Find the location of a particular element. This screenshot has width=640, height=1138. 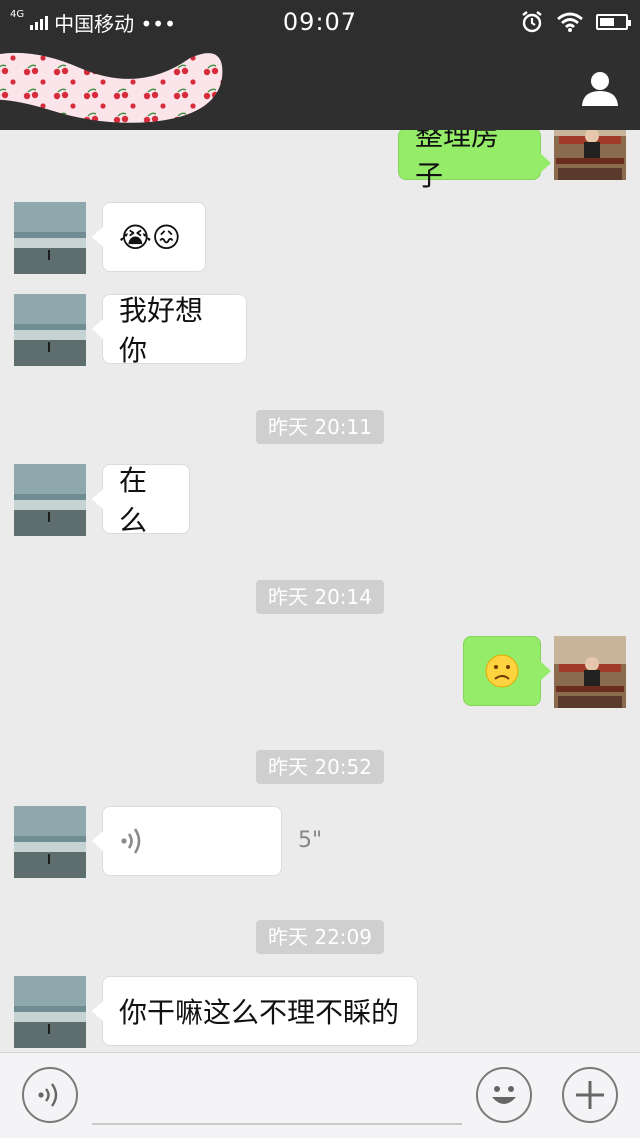

input-bar is located at coordinates (320, 1095).